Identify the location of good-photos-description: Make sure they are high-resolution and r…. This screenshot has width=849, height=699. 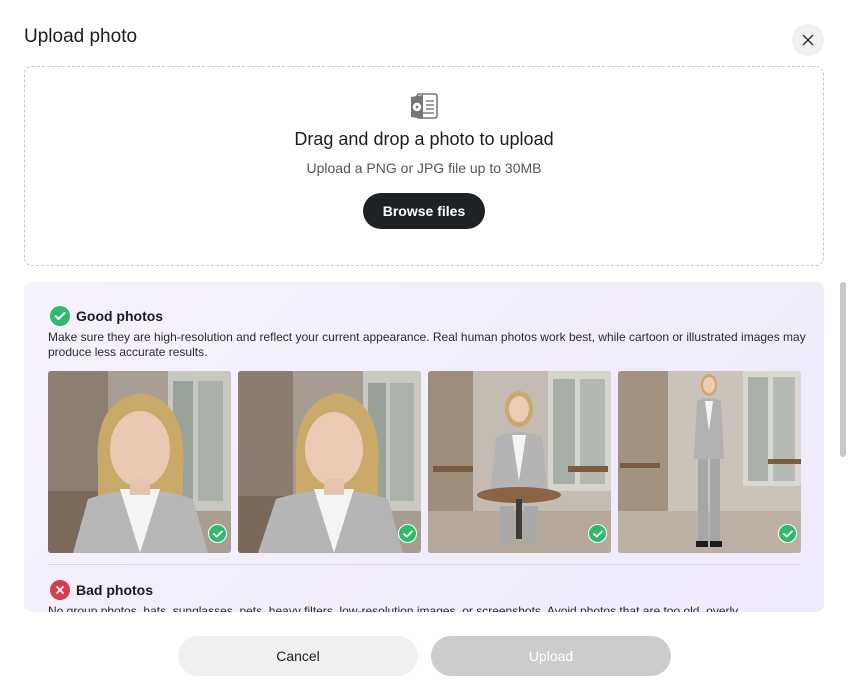
(427, 344).